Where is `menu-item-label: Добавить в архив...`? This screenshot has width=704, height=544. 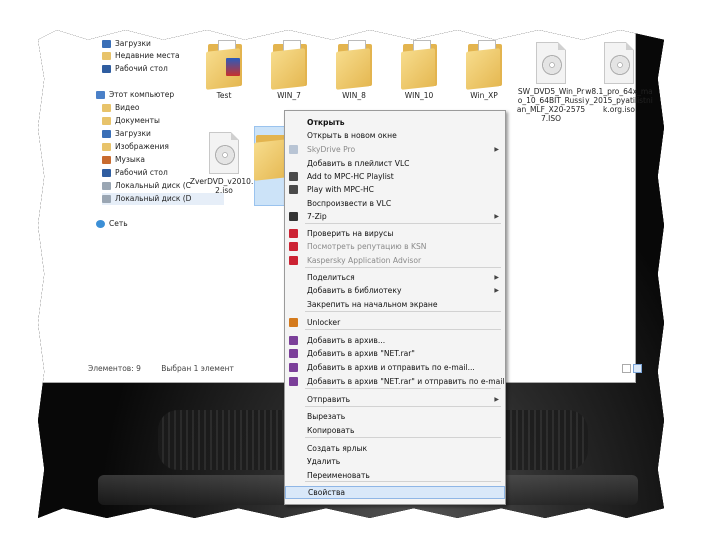
menu-item-label: Добавить в архив... is located at coordinates (346, 340).